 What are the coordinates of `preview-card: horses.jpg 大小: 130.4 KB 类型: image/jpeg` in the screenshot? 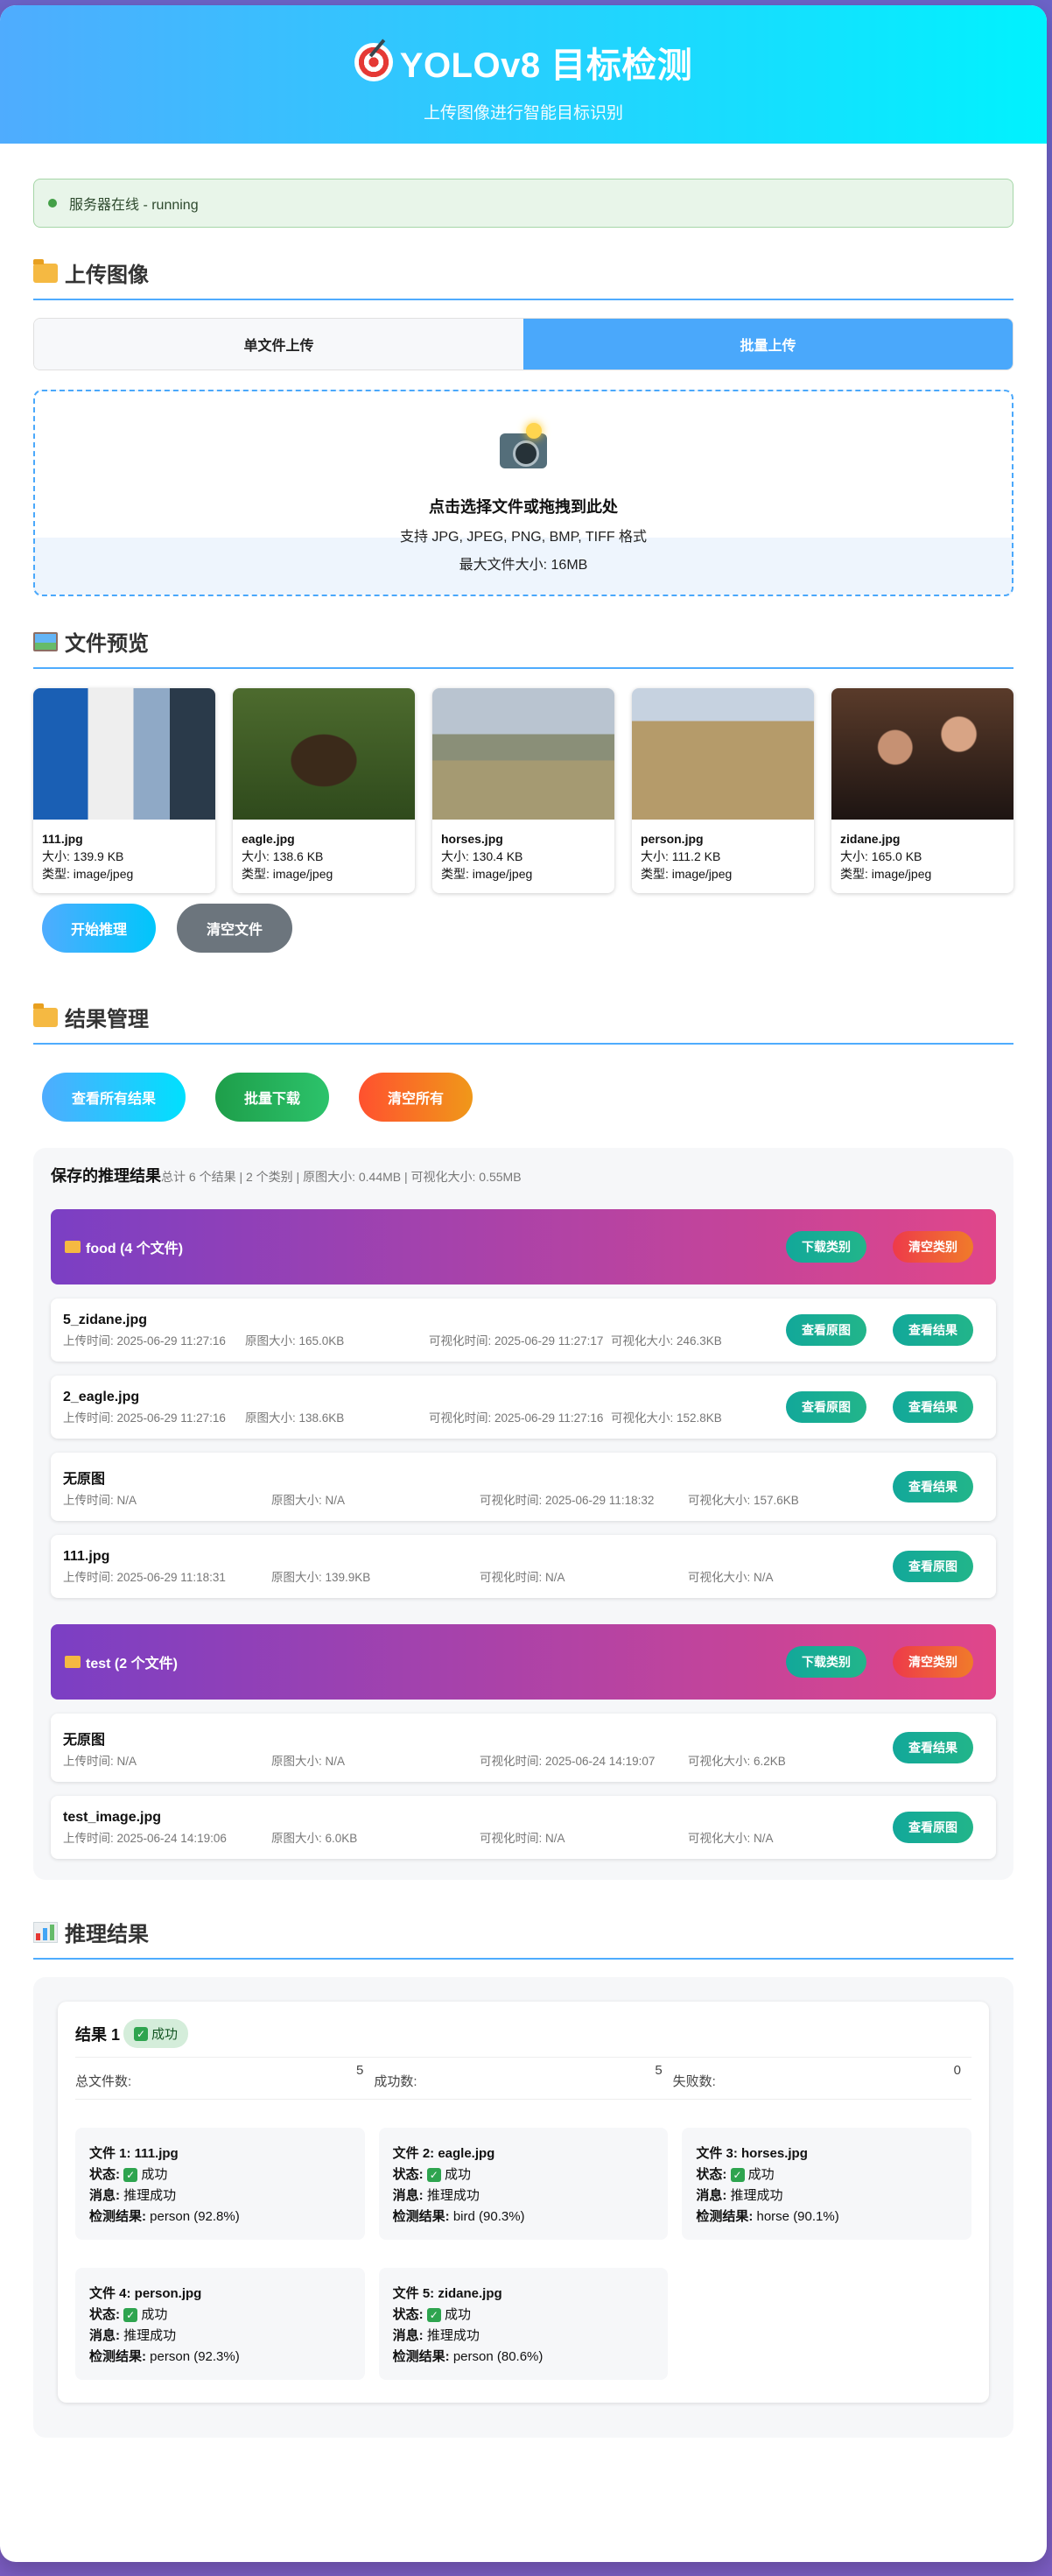 It's located at (523, 790).